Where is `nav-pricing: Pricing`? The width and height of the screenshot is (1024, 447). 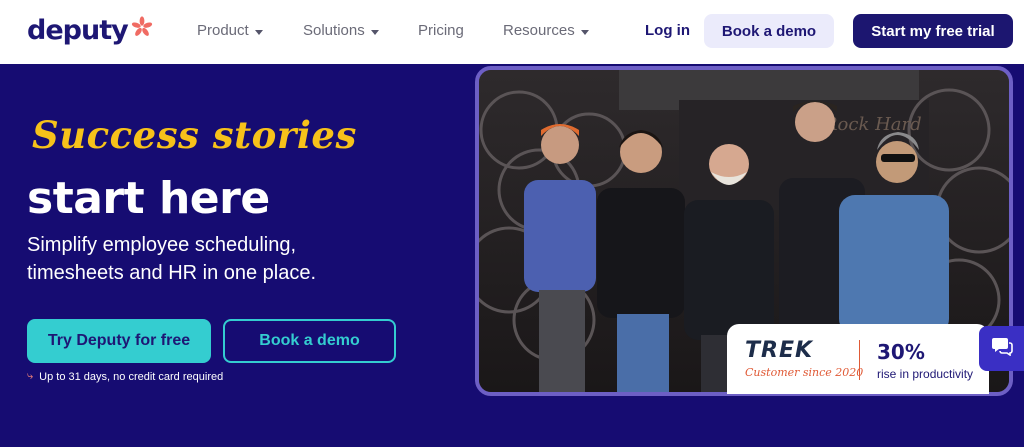
nav-pricing: Pricing is located at coordinates (441, 31).